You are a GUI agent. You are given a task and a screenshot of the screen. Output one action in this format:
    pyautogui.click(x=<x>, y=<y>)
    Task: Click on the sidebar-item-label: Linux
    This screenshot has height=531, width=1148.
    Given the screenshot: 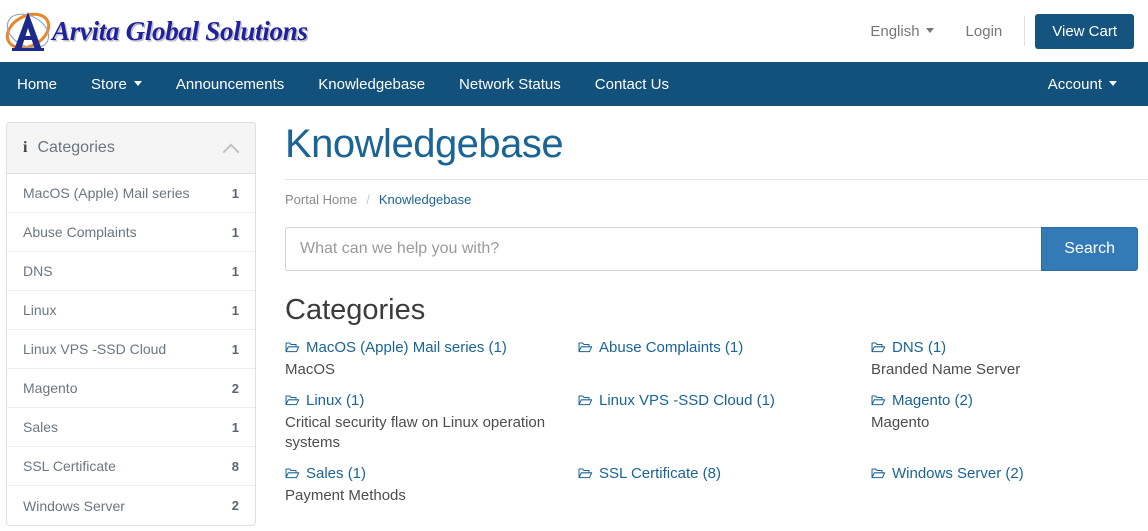 What is the action you would take?
    pyautogui.click(x=40, y=310)
    